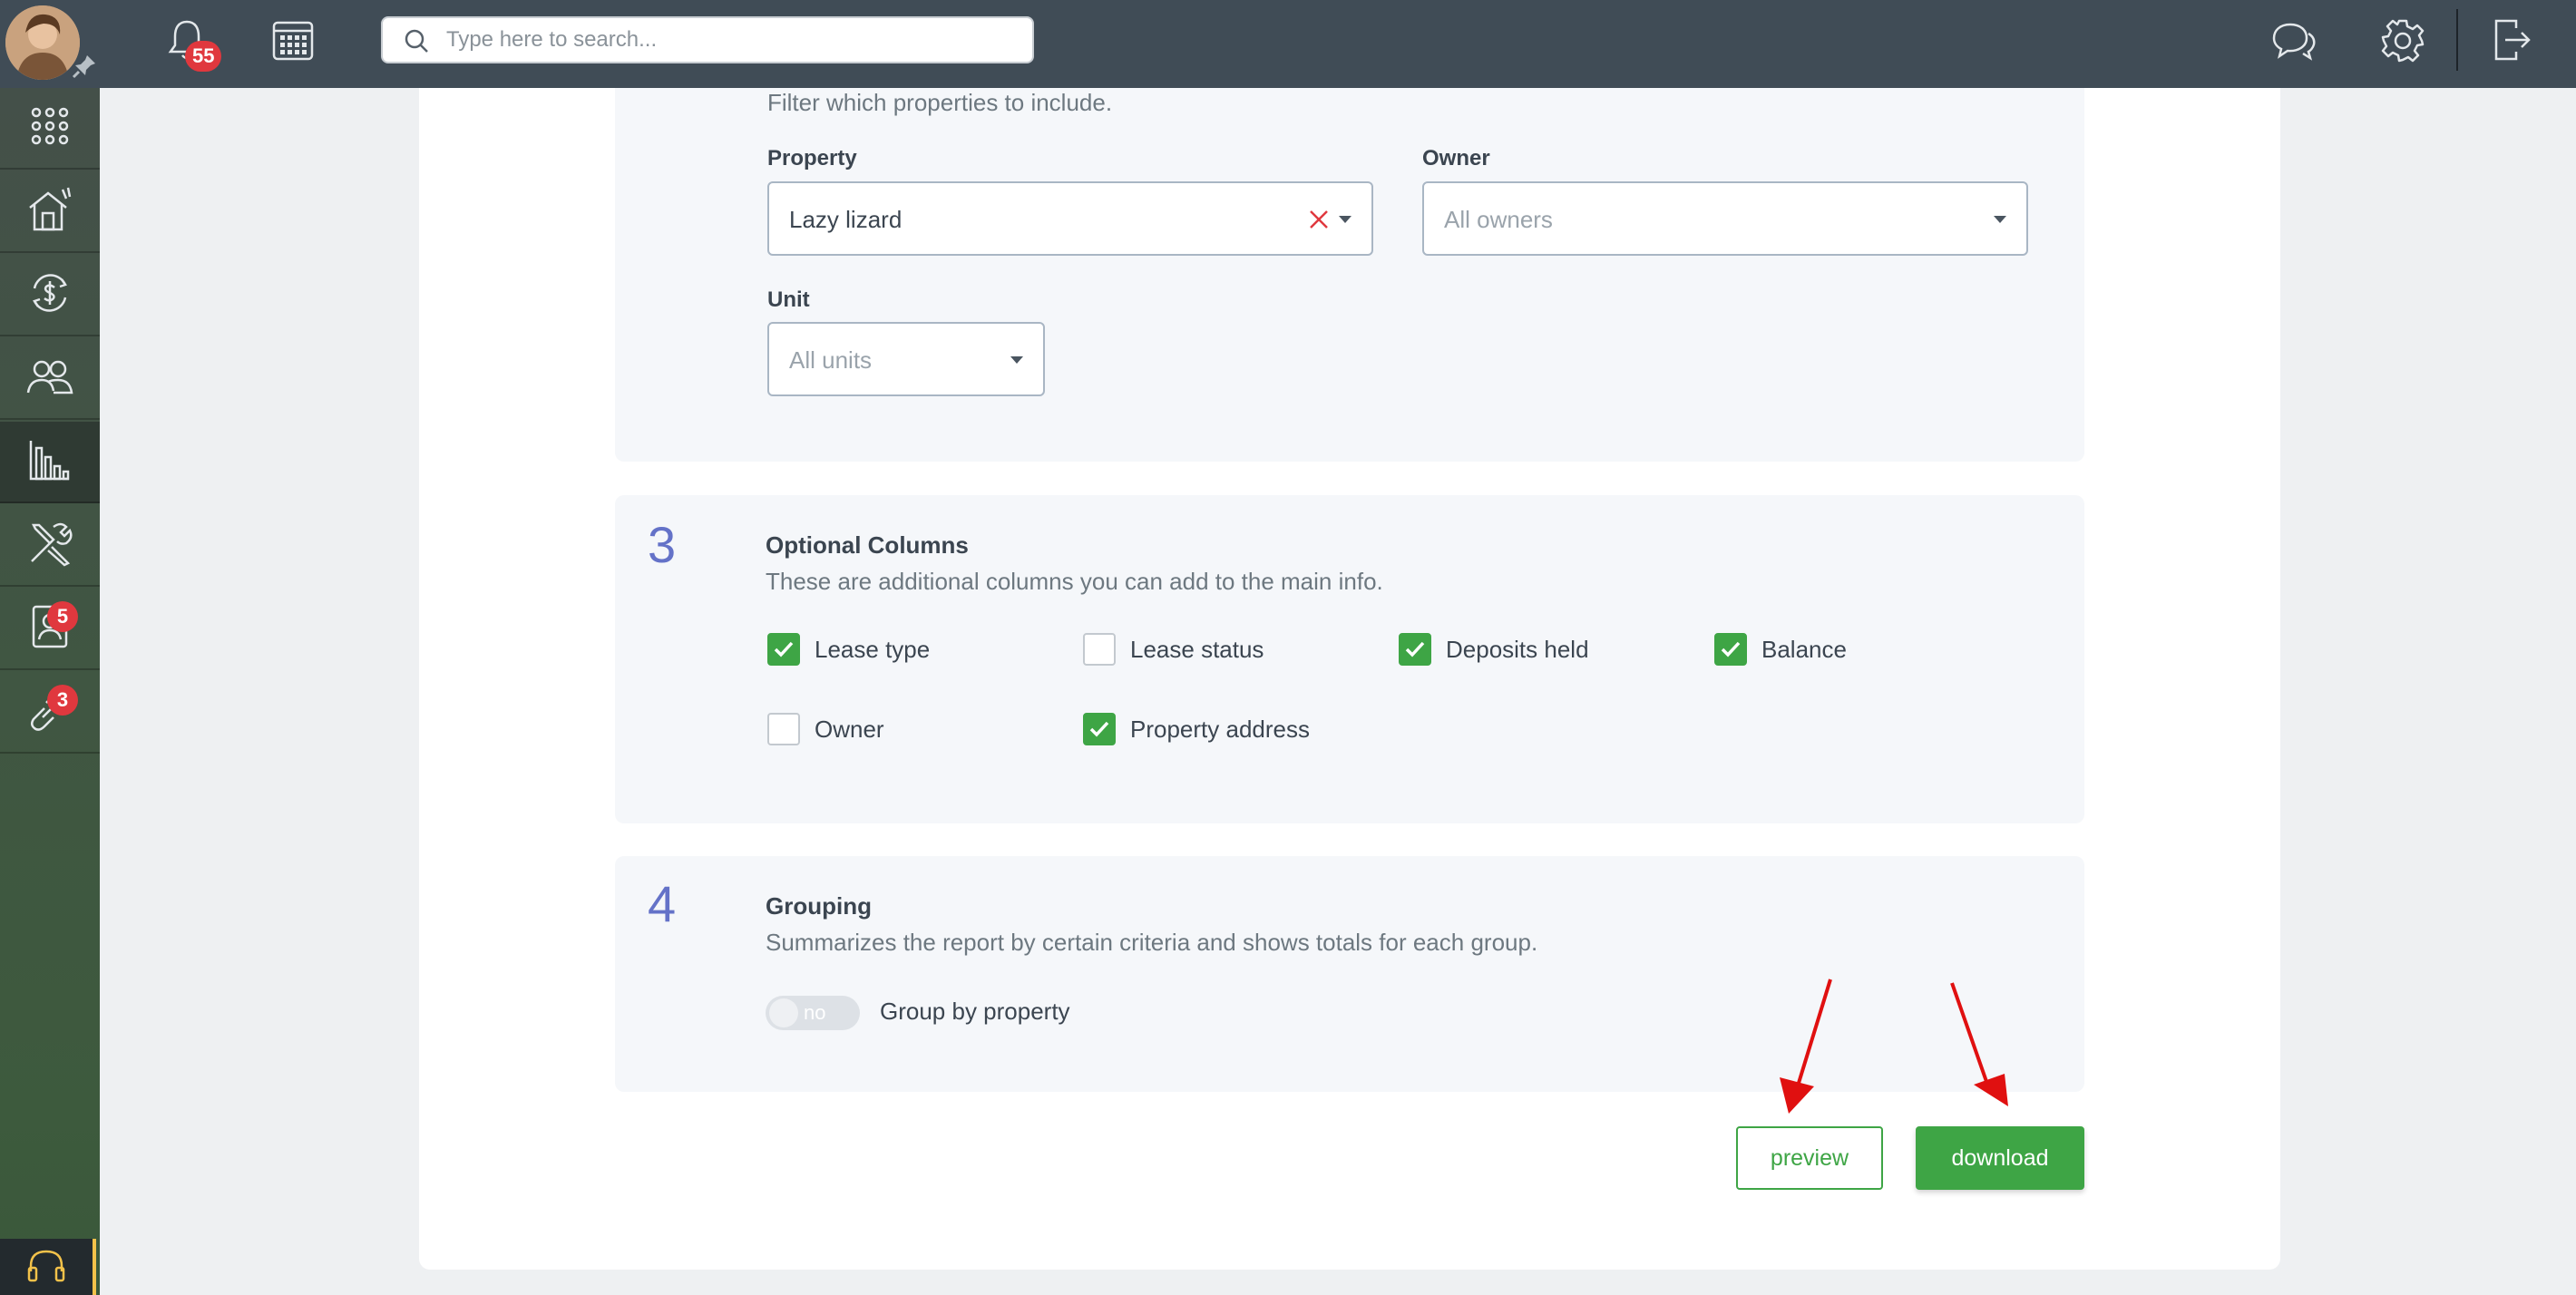  What do you see at coordinates (2457, 40) in the screenshot?
I see `topbar-divider` at bounding box center [2457, 40].